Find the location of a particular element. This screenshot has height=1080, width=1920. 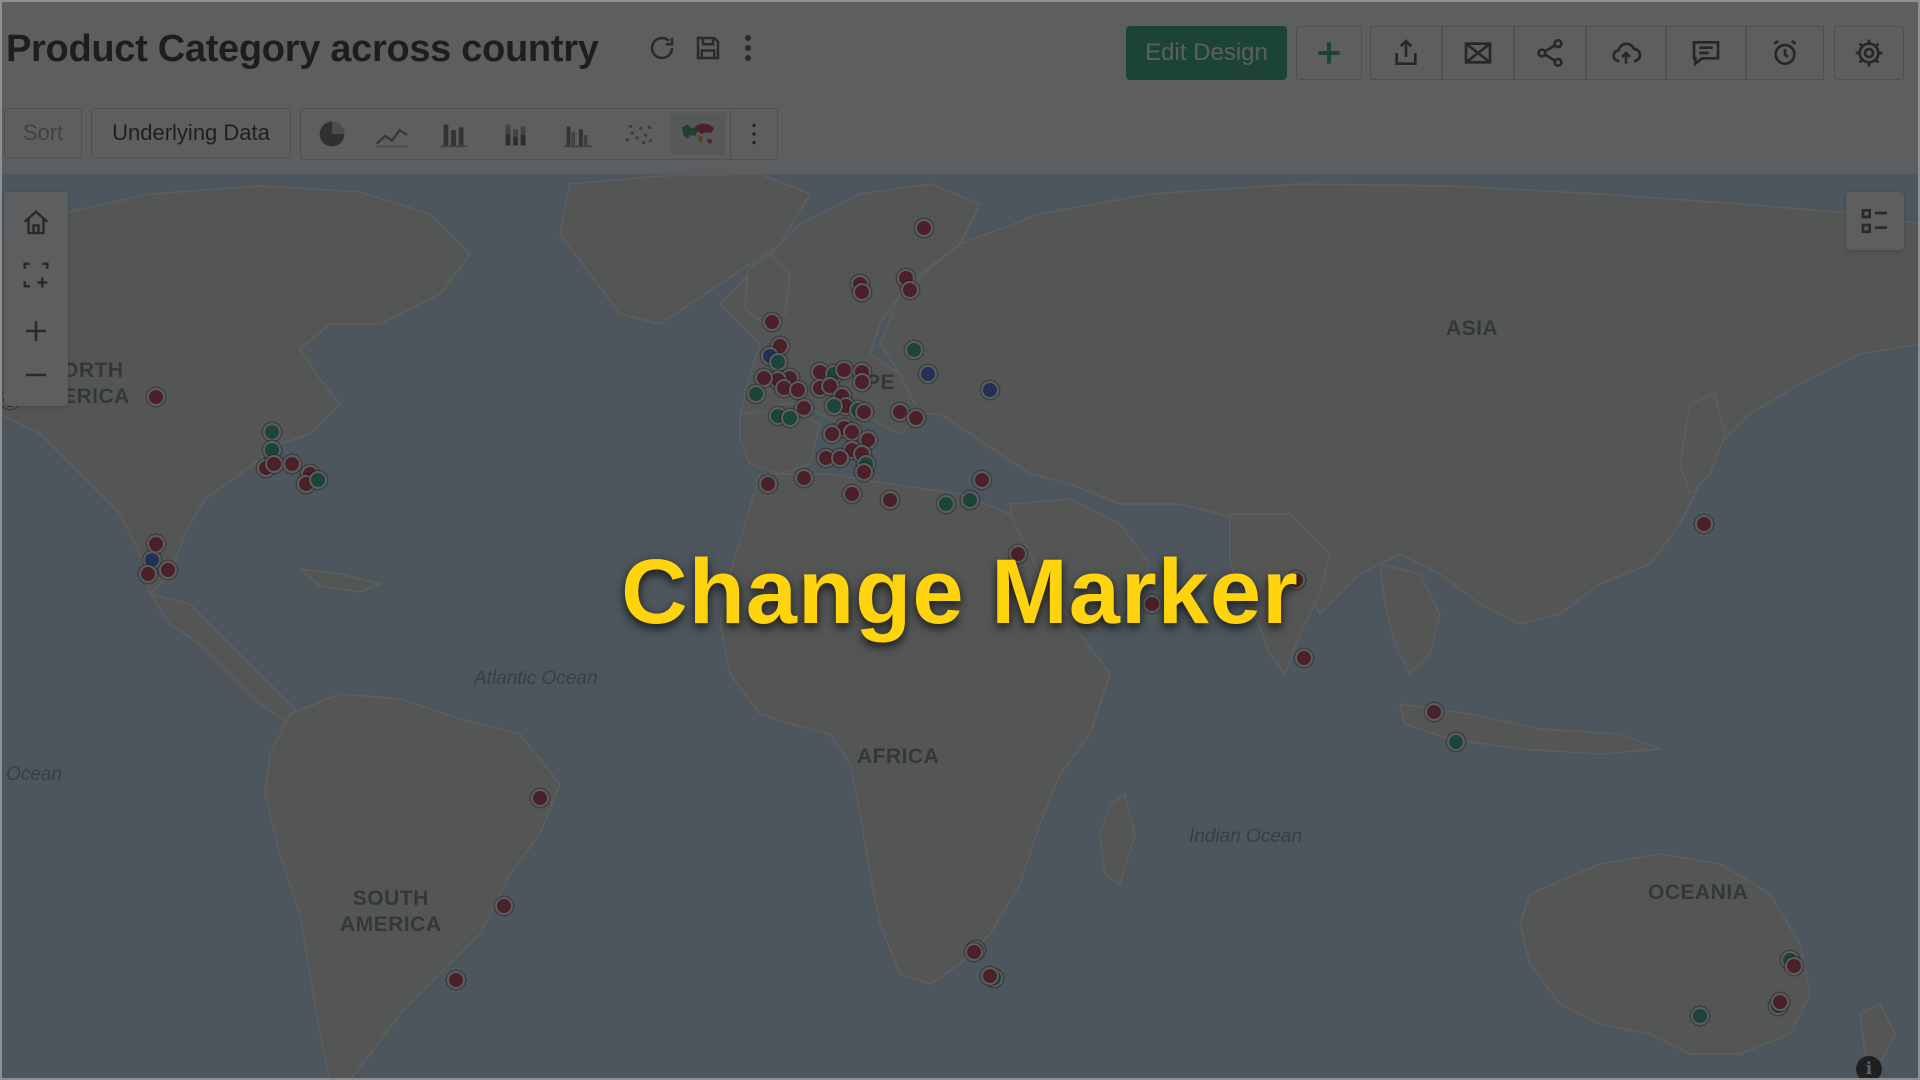

export-icon is located at coordinates (1406, 52).